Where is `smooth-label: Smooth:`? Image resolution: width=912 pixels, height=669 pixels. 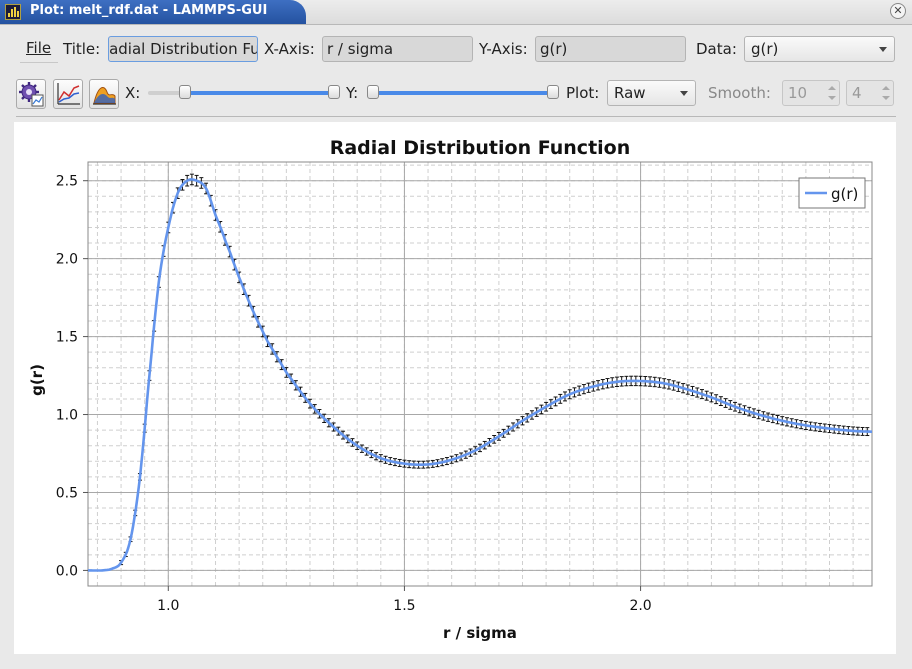 smooth-label: Smooth: is located at coordinates (739, 93).